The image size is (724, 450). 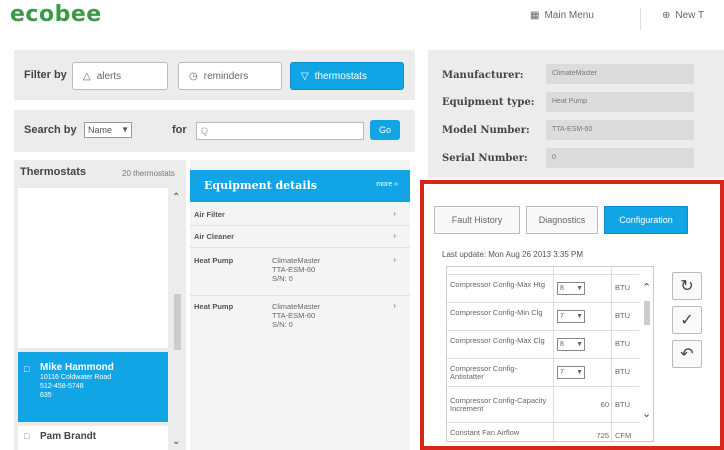 What do you see at coordinates (497, 340) in the screenshot?
I see `config-label: Compressor Config-Max Clg` at bounding box center [497, 340].